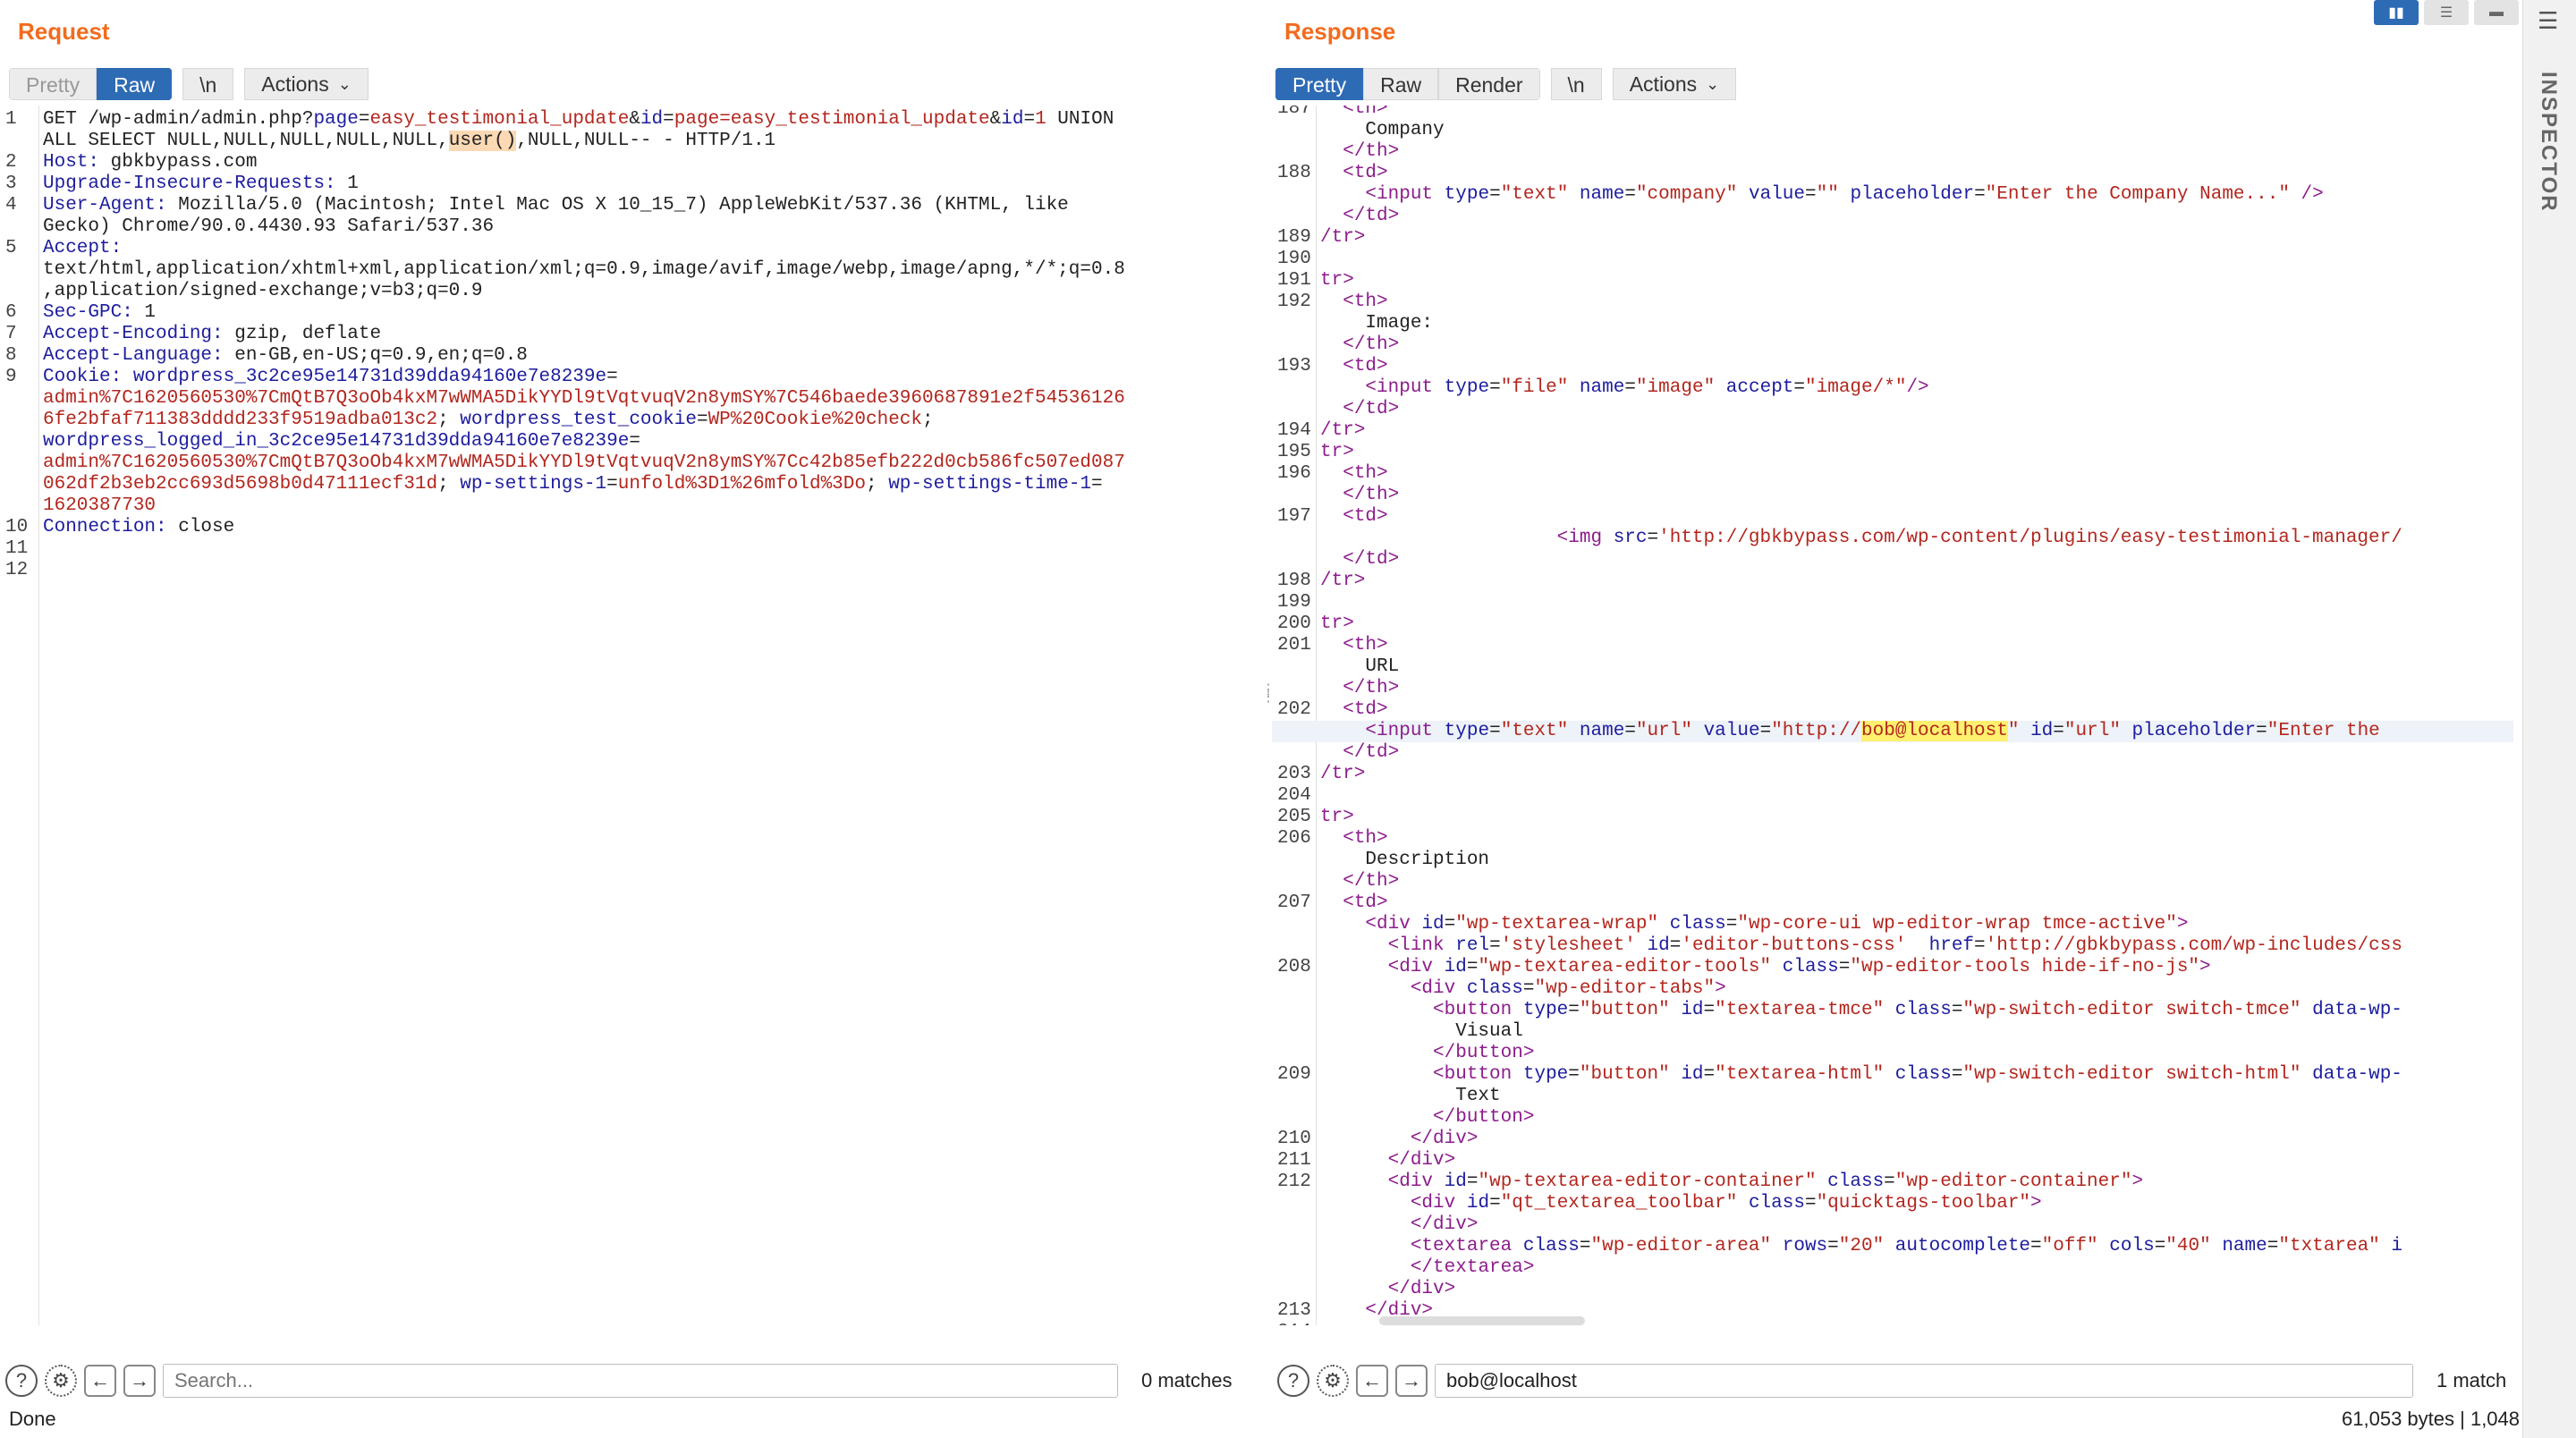  Describe the element at coordinates (1489, 84) in the screenshot. I see `tab-render: Render` at that location.